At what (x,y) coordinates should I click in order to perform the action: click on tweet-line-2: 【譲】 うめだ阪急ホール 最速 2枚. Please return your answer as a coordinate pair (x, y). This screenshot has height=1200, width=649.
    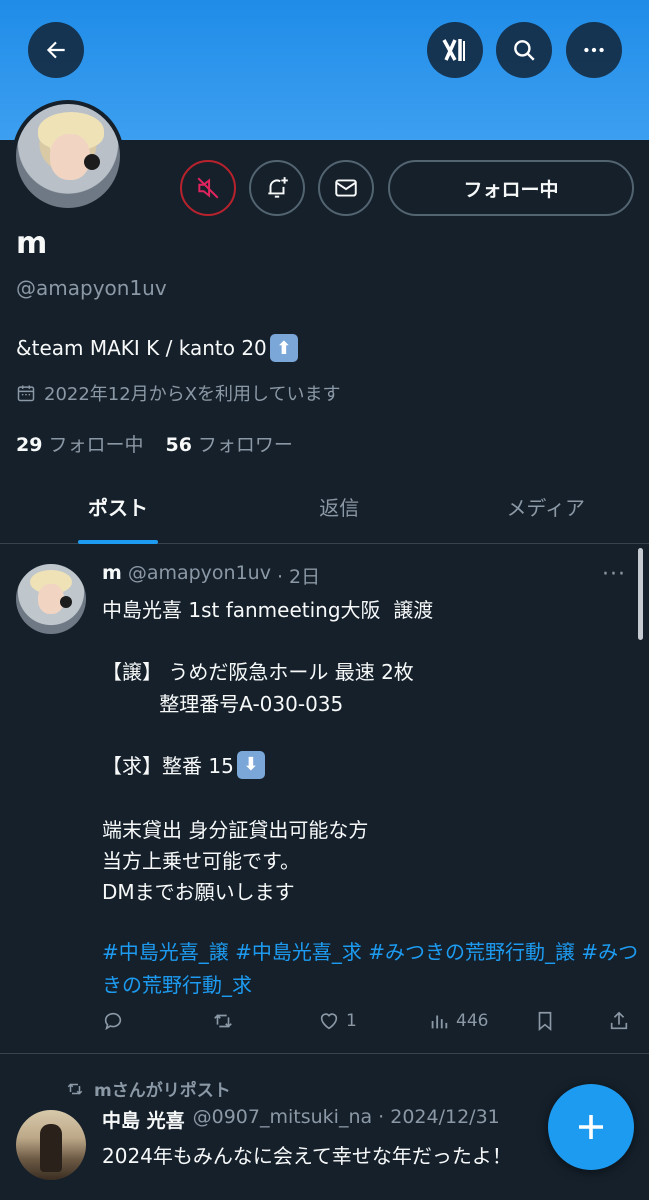
    Looking at the image, I should click on (258, 672).